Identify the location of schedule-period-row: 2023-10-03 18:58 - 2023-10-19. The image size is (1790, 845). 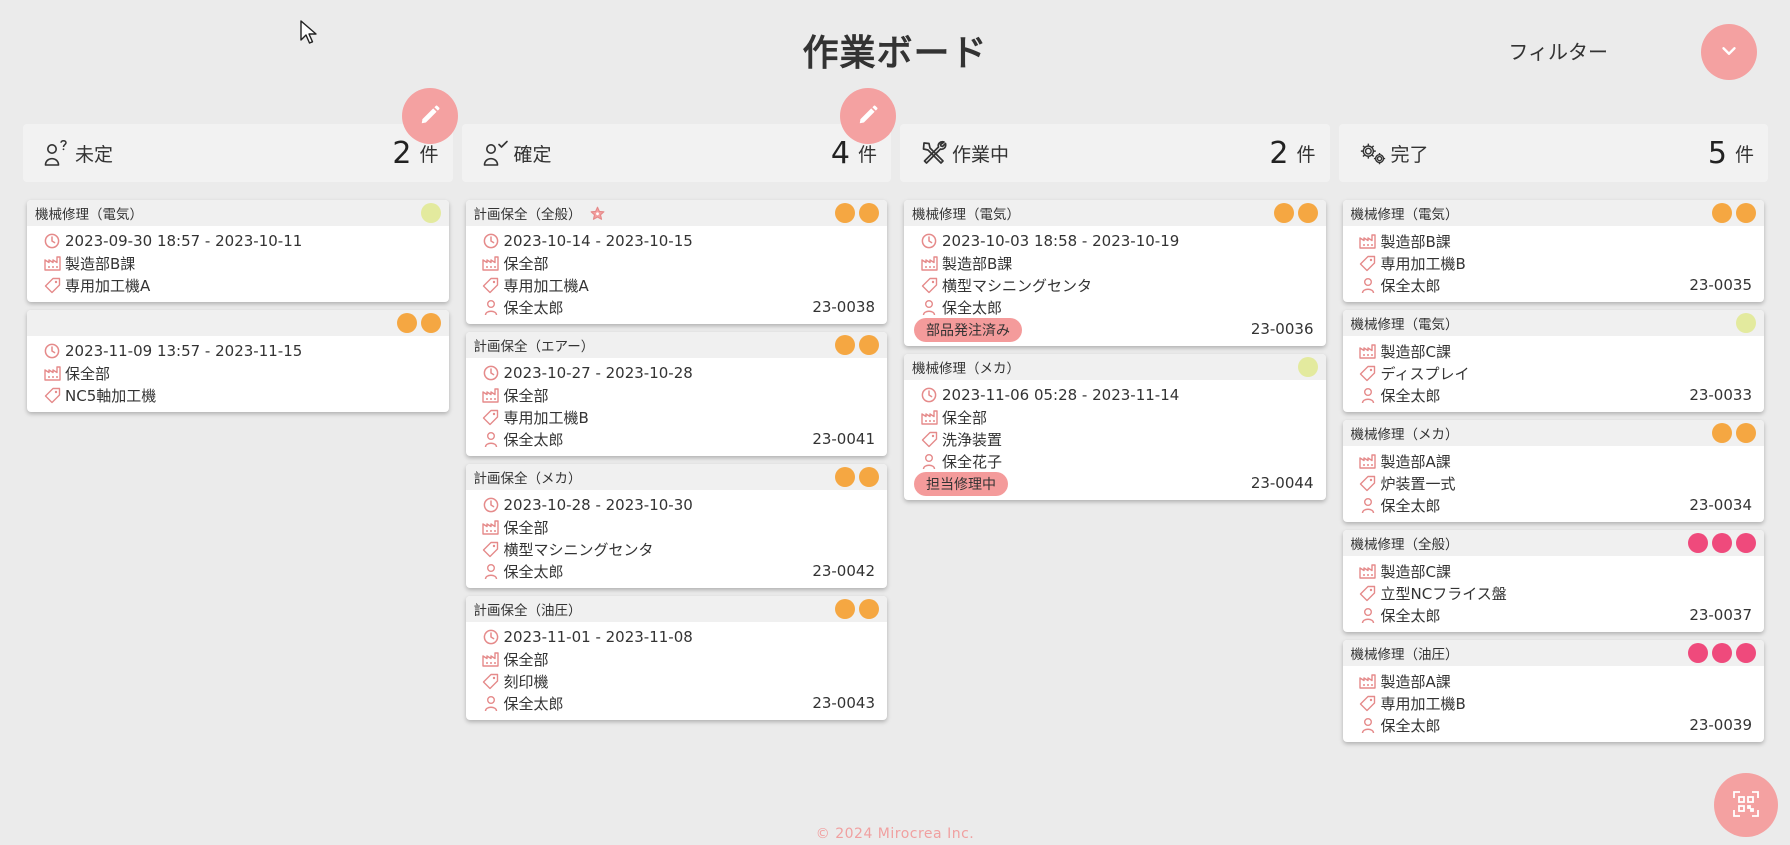
(1118, 241).